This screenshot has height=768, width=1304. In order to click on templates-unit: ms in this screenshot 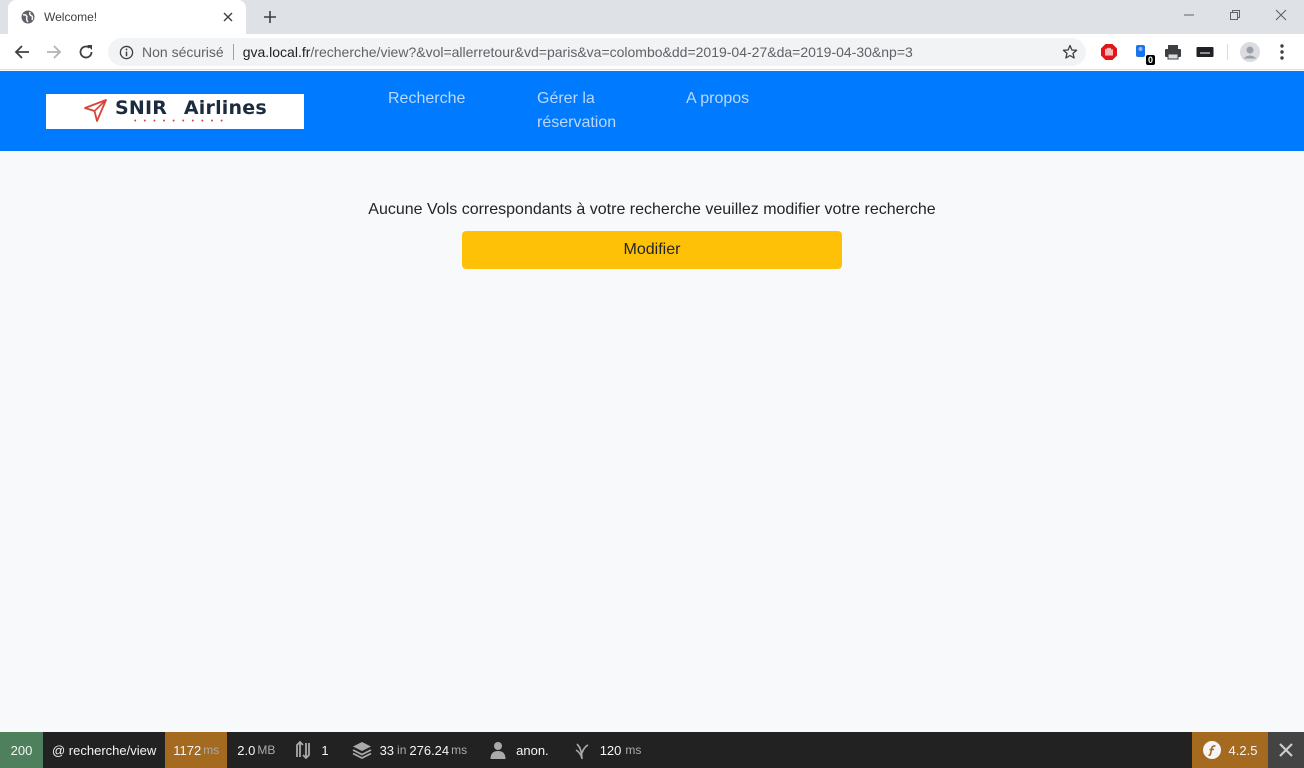, I will do `click(459, 750)`.